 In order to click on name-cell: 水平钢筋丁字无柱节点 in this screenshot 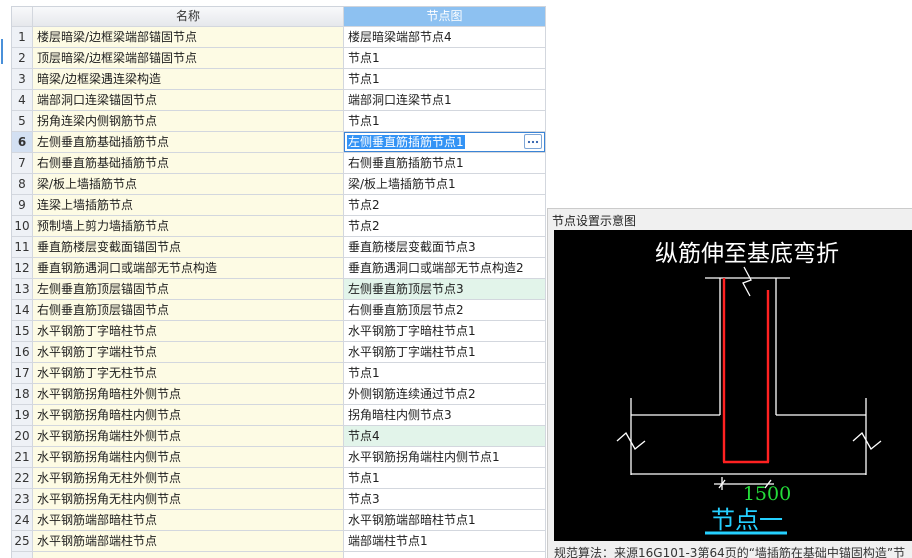, I will do `click(188, 373)`.